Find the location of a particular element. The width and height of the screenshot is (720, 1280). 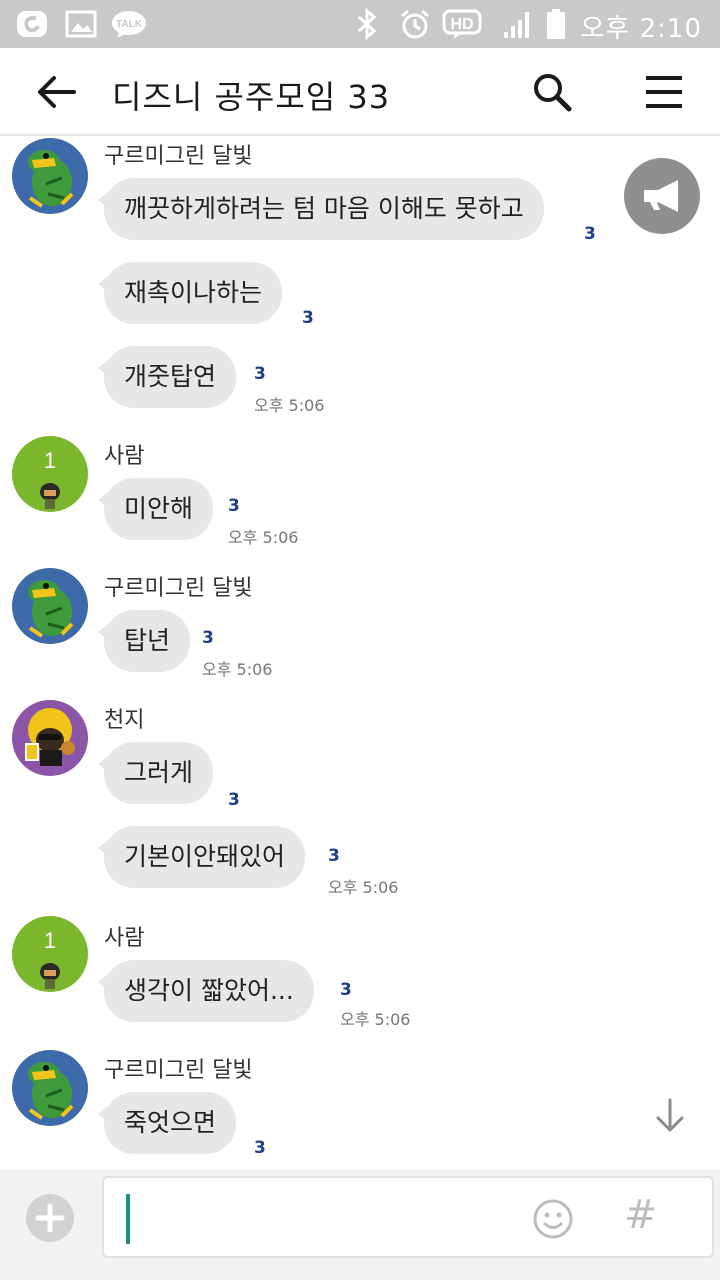

talk-badge-label: TALK is located at coordinates (129, 24).